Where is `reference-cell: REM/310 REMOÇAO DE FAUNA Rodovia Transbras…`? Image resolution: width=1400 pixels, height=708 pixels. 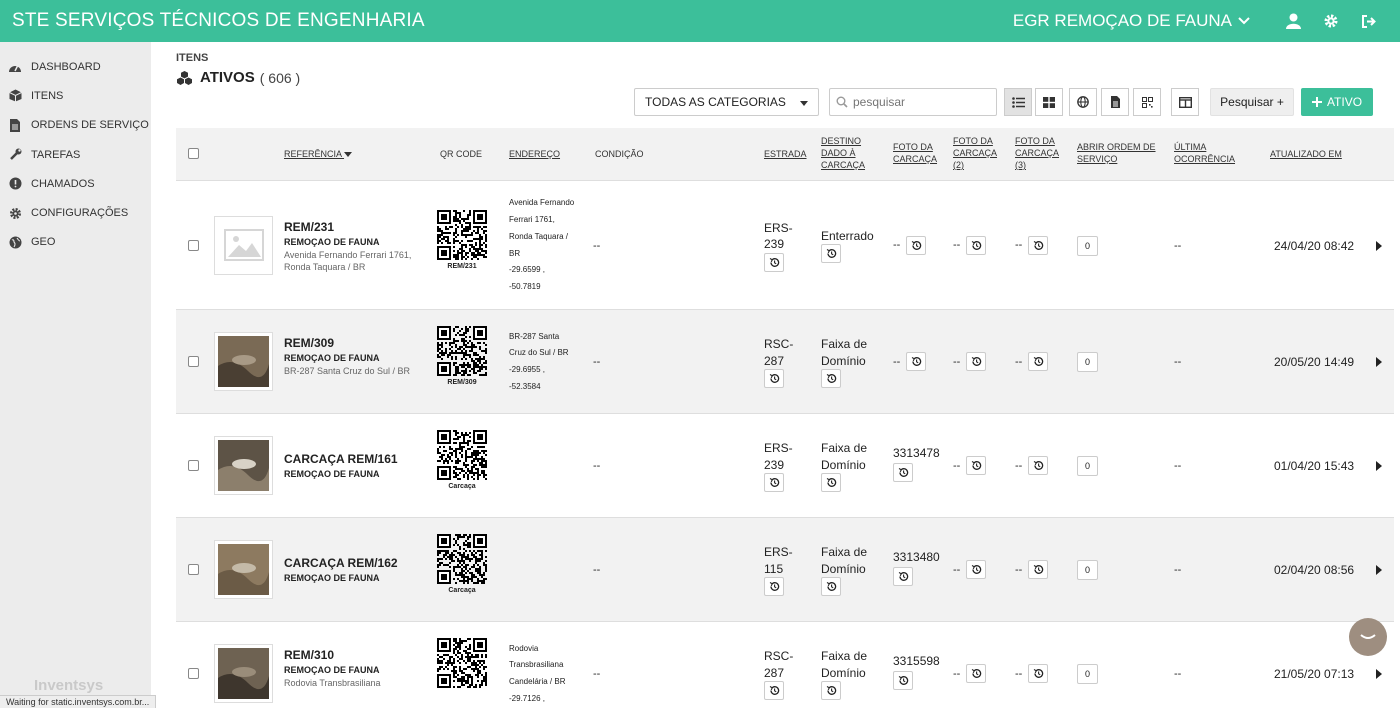
reference-cell: REM/310 REMOÇAO DE FAUNA Rodovia Transbras… is located at coordinates (354, 668).